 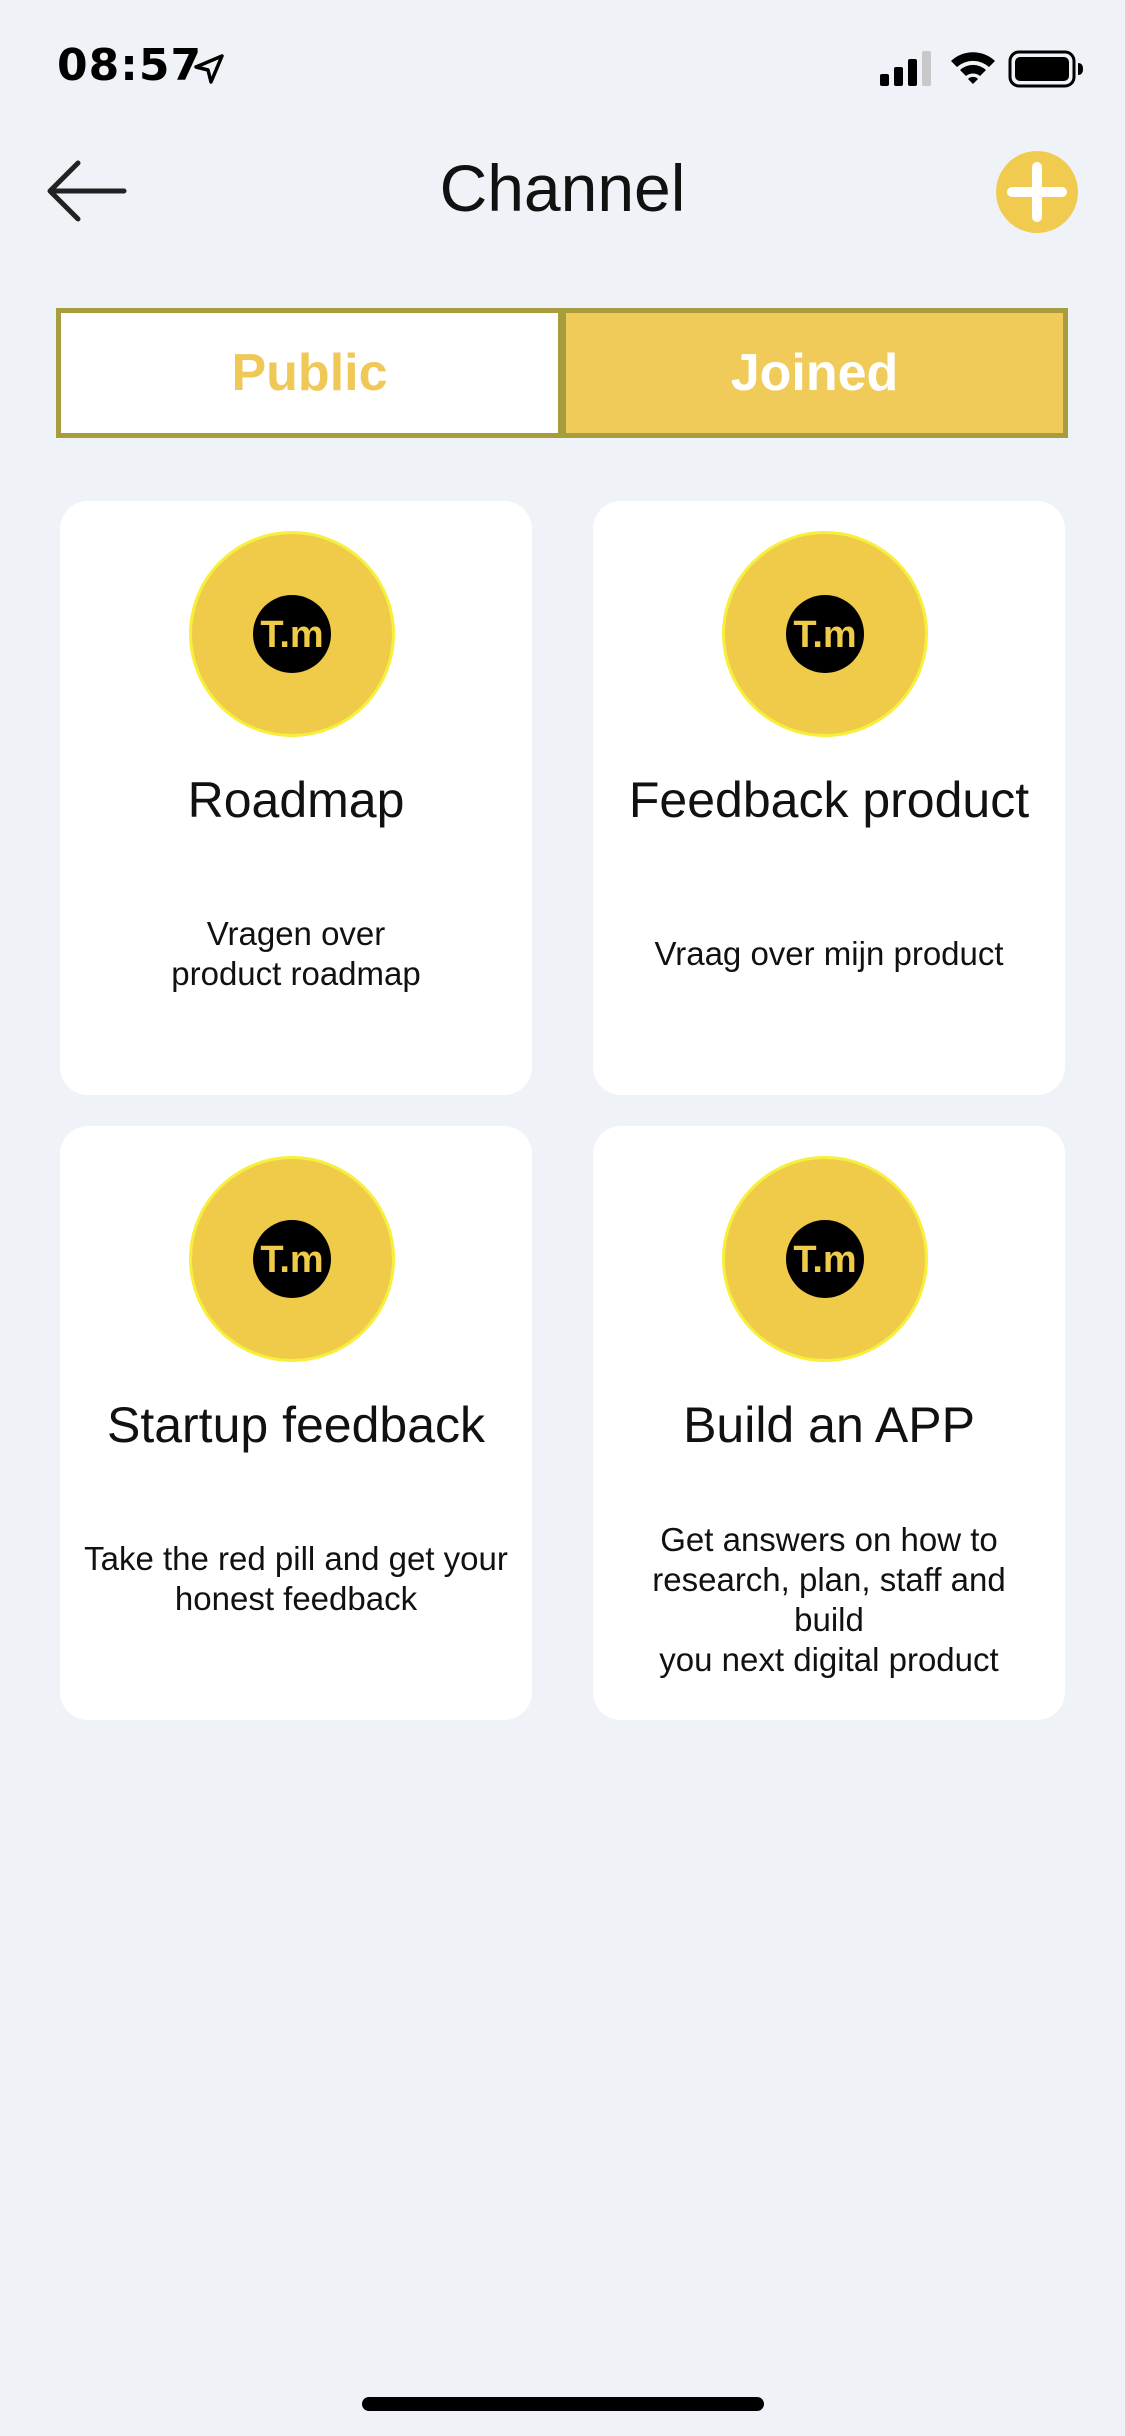 What do you see at coordinates (296, 1558) in the screenshot?
I see `description-line: Take the red pill and get your` at bounding box center [296, 1558].